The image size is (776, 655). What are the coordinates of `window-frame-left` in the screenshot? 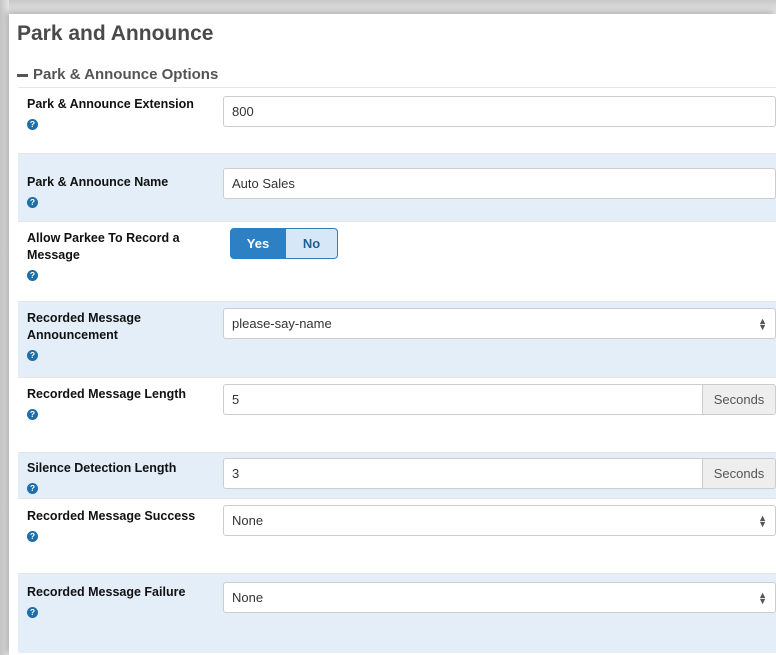 It's located at (4, 327).